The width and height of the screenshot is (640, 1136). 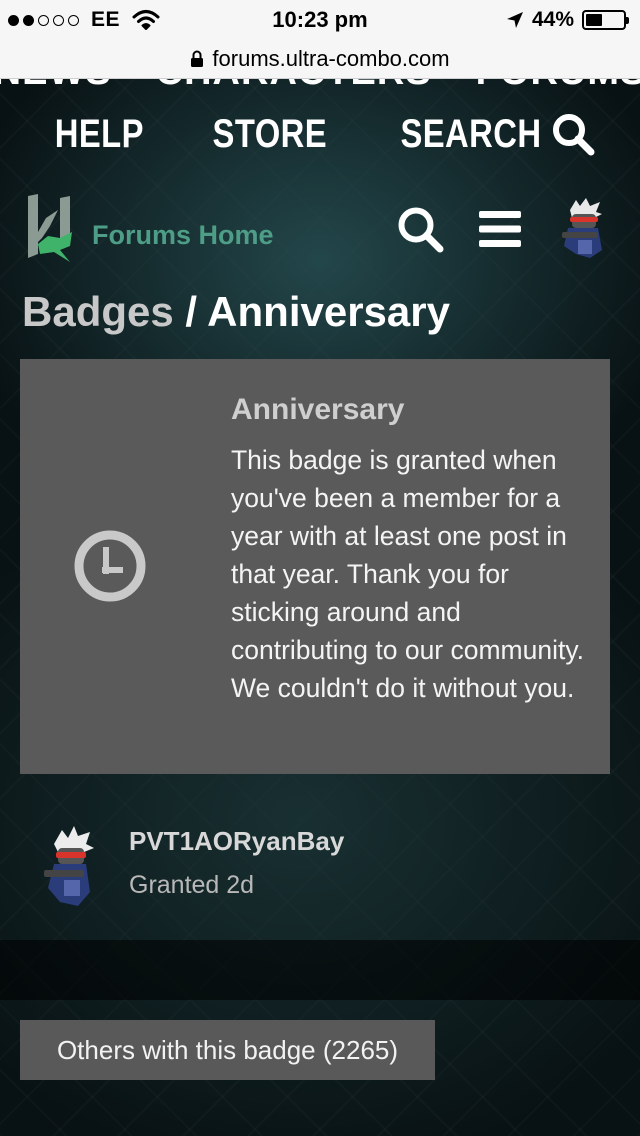 I want to click on user-avatar-icon, so click(x=582, y=229).